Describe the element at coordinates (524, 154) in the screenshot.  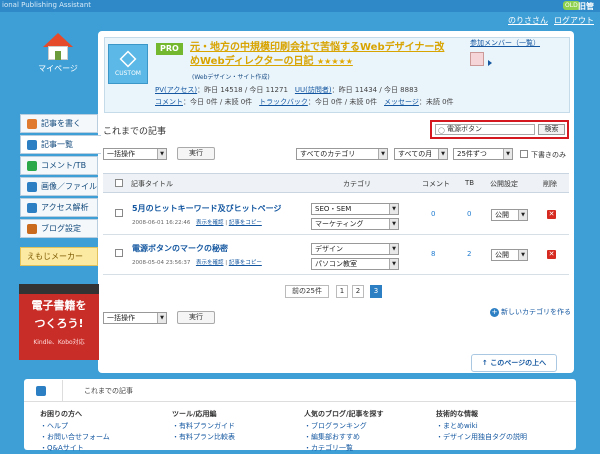
I see `draft-only-checkbox` at that location.